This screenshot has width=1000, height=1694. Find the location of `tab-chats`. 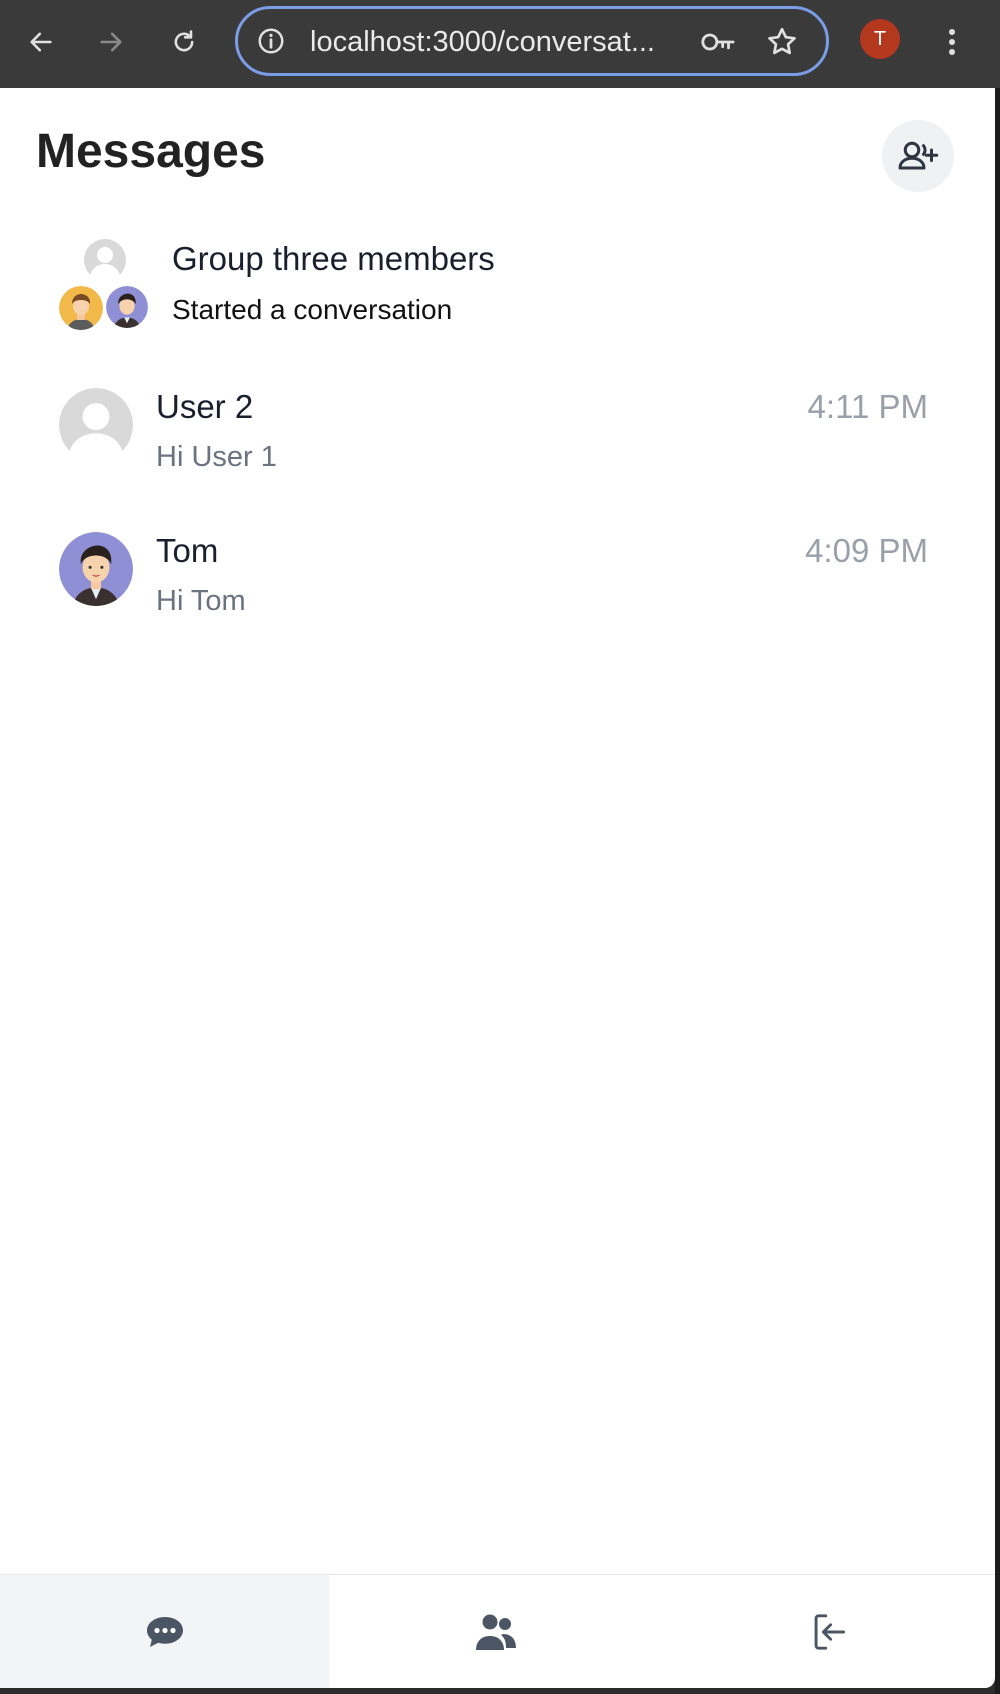

tab-chats is located at coordinates (164, 1631).